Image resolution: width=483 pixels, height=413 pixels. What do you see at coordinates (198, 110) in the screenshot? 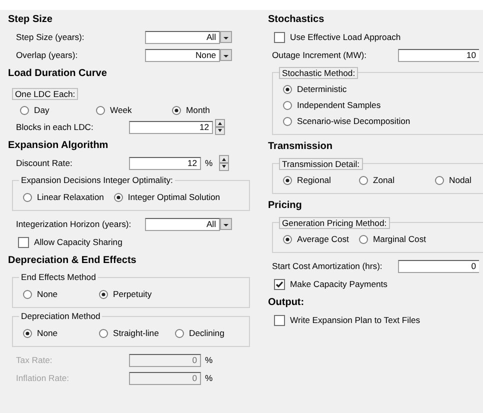
I see `radio-label: Month` at bounding box center [198, 110].